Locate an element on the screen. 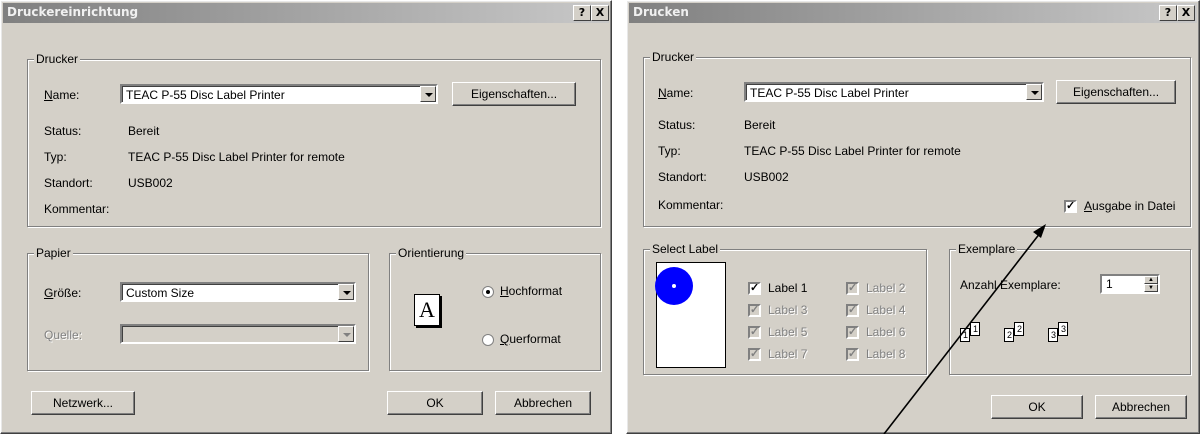 The image size is (1200, 434). title-bar: Drucken ? X is located at coordinates (913, 13).